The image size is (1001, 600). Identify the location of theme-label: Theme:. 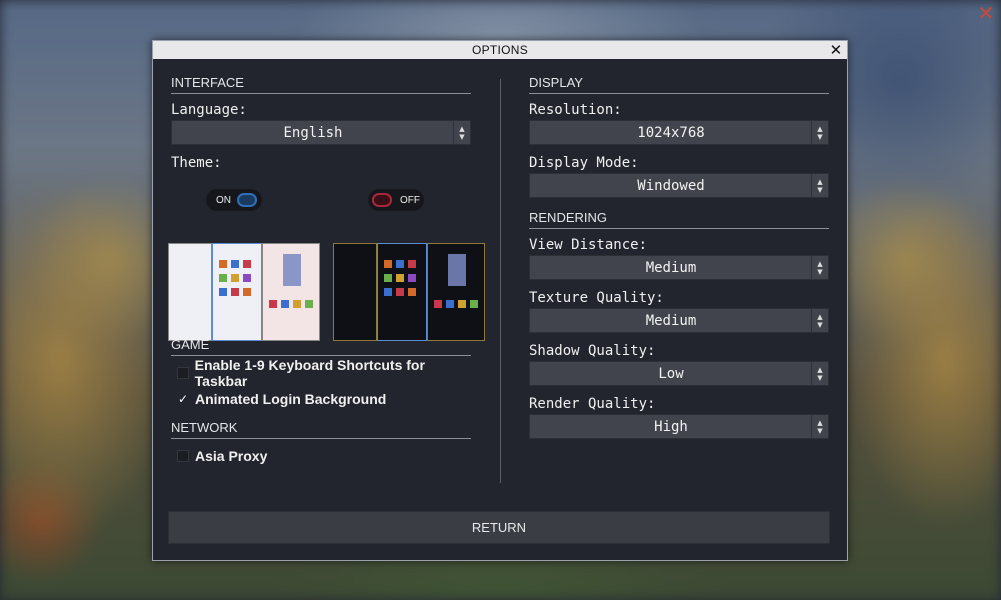
(196, 163).